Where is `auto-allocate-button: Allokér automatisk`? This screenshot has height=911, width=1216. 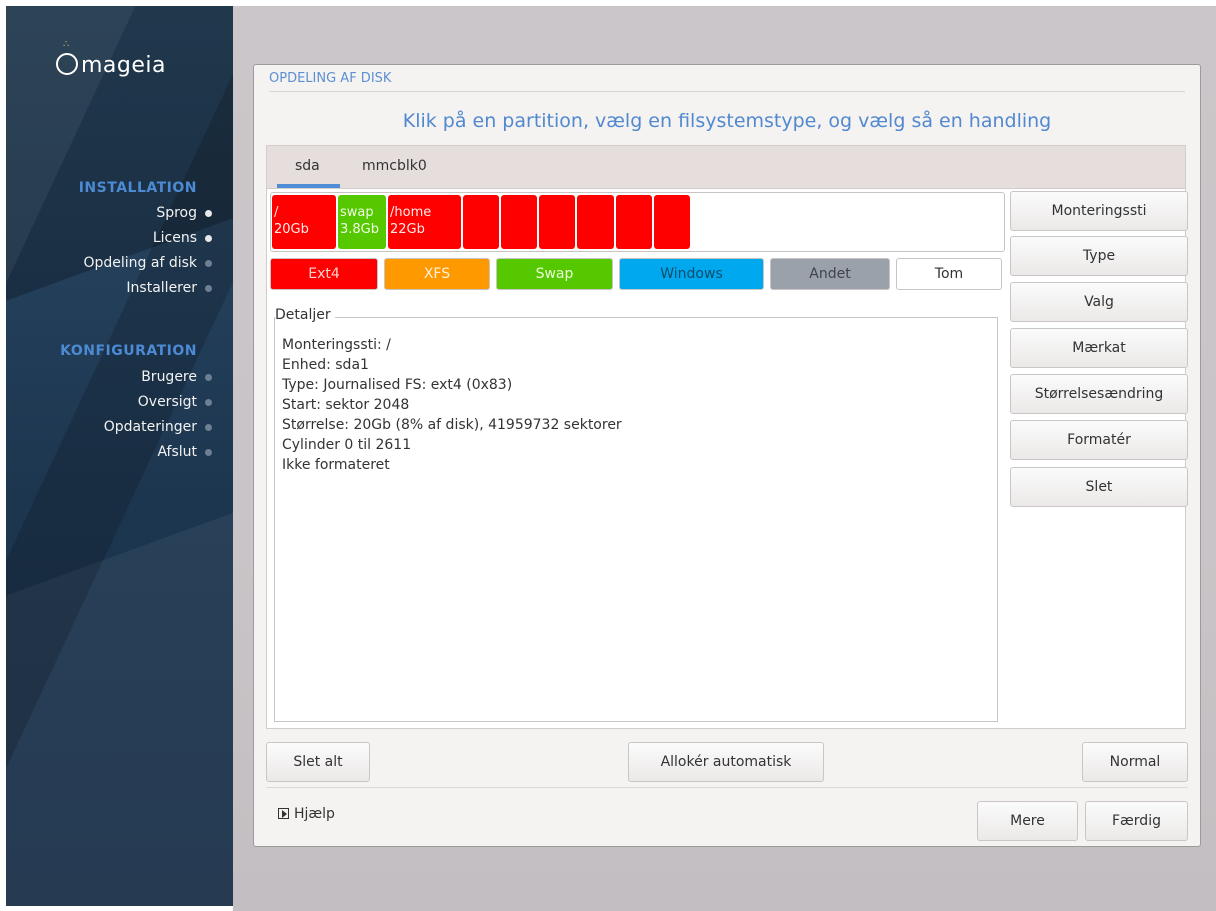 auto-allocate-button: Allokér automatisk is located at coordinates (726, 762).